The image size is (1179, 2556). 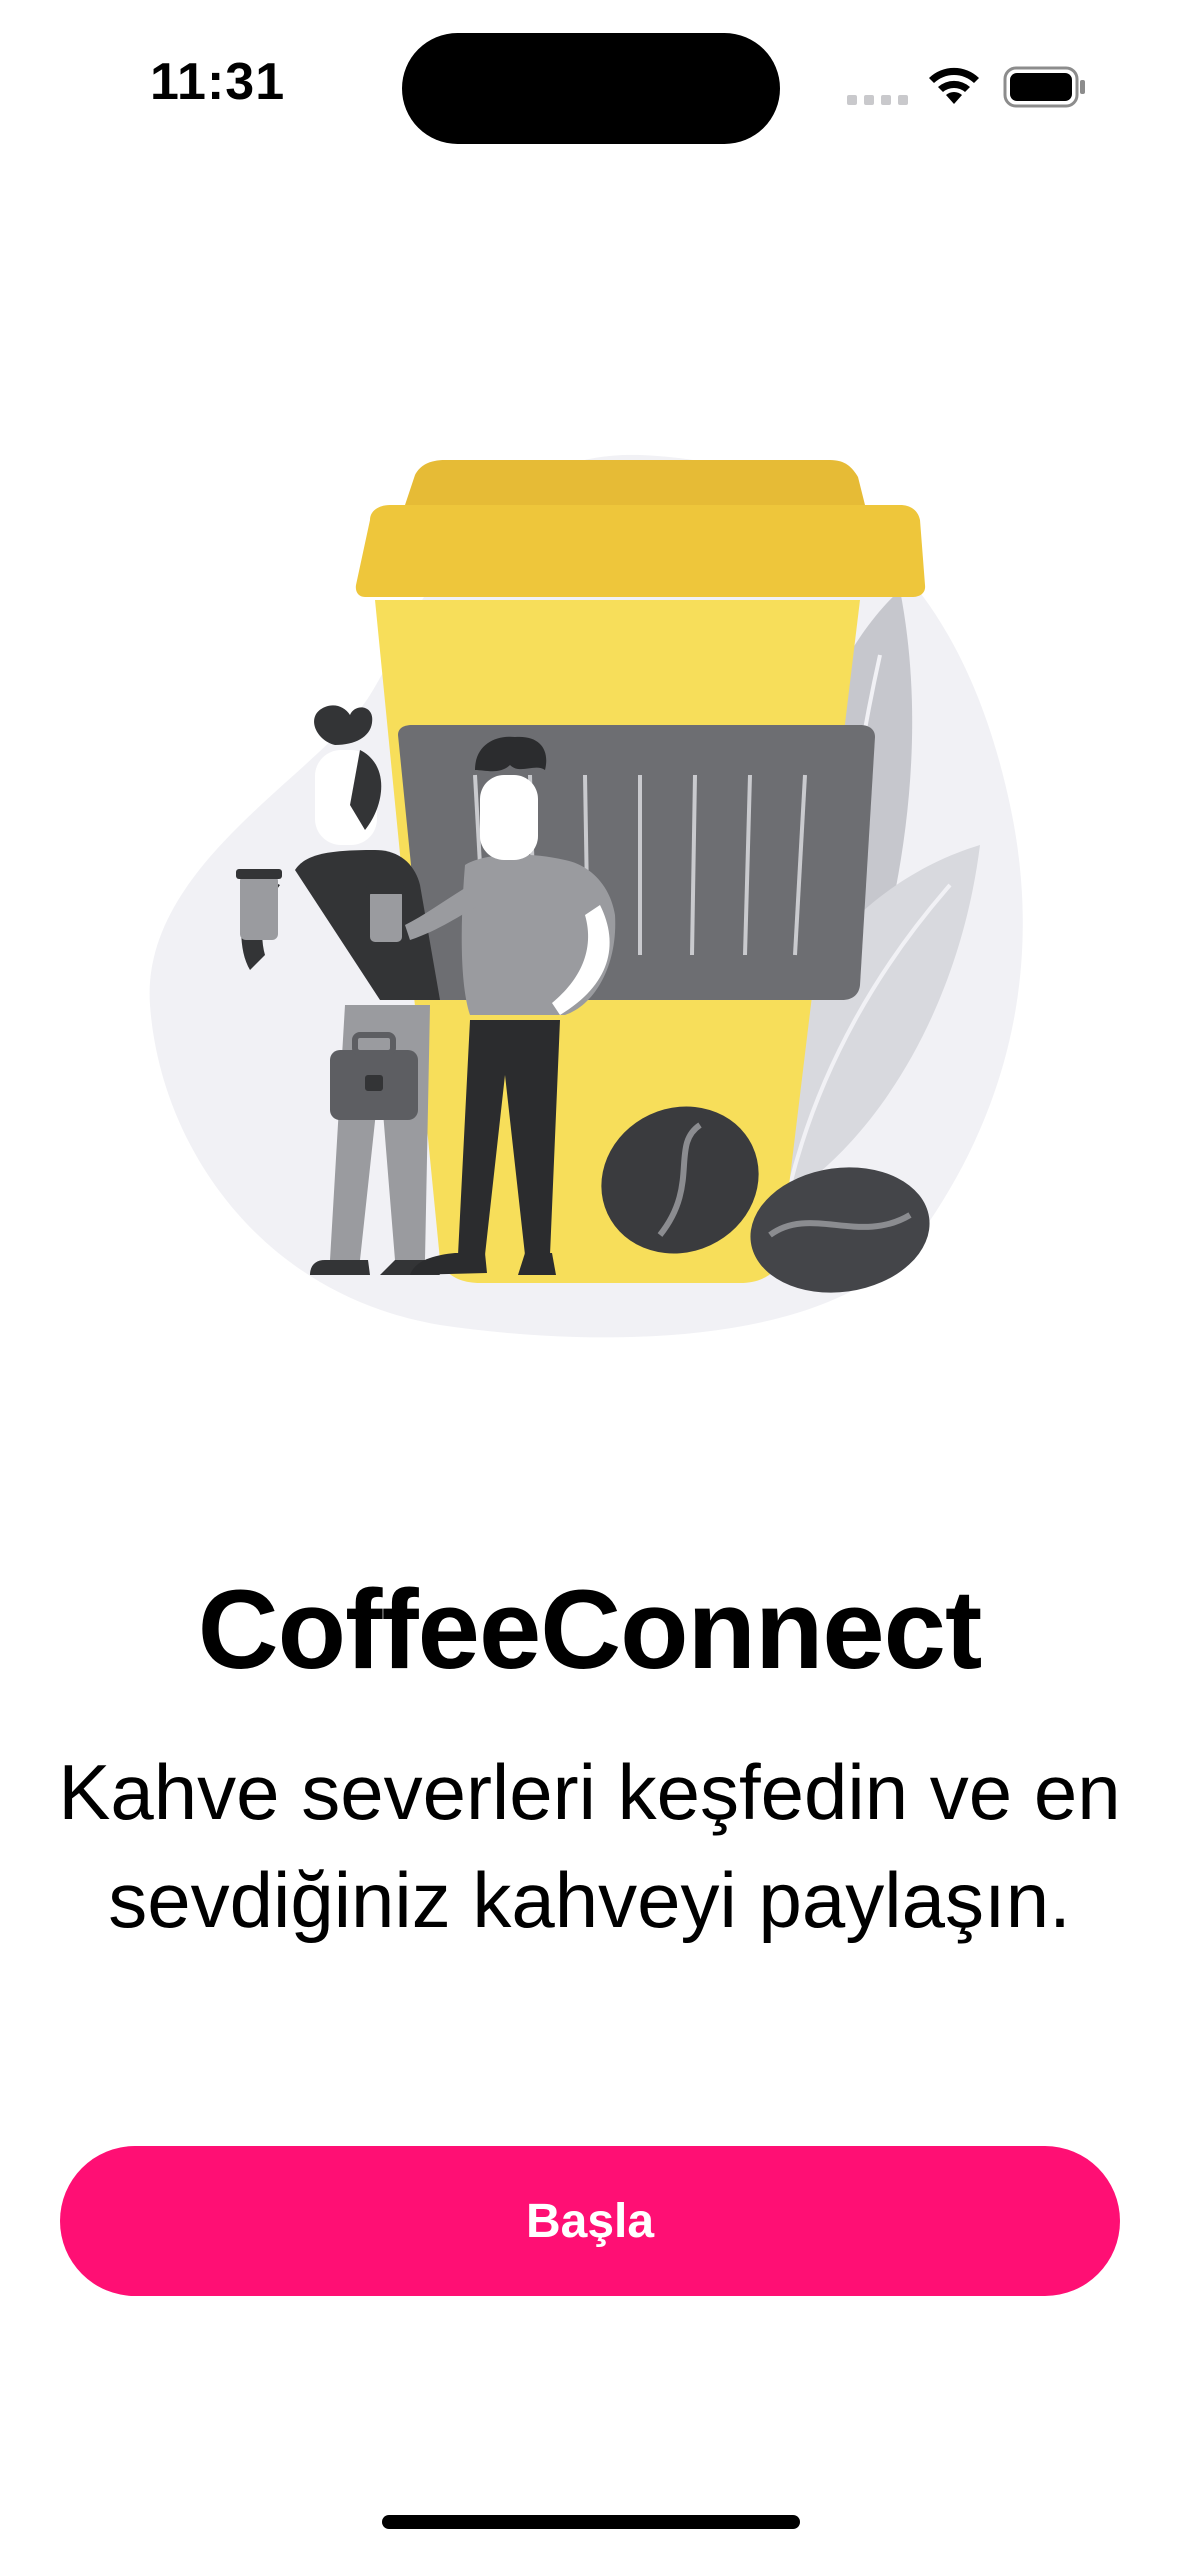 What do you see at coordinates (878, 101) in the screenshot?
I see `cellular-signal-icon` at bounding box center [878, 101].